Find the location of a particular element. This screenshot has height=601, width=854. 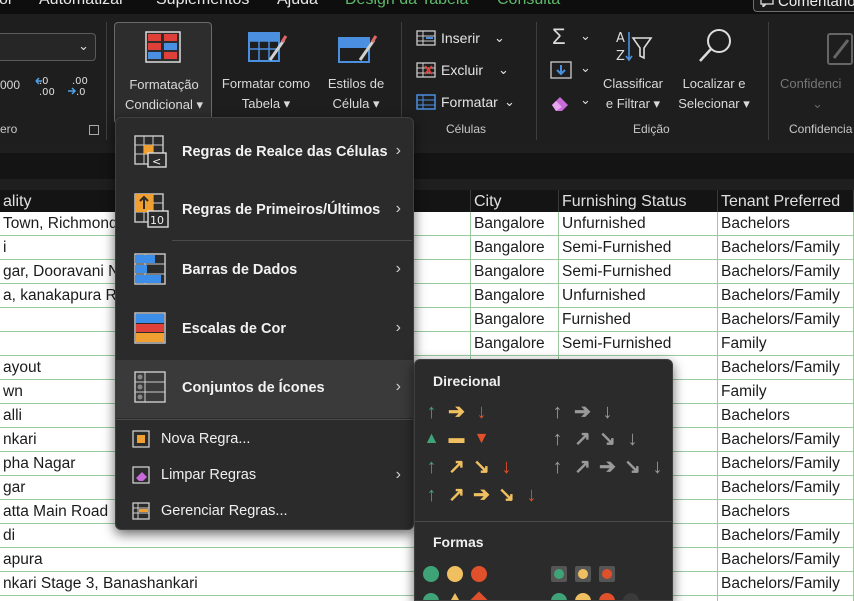

arrow-right-icon: ➔ is located at coordinates (582, 412).